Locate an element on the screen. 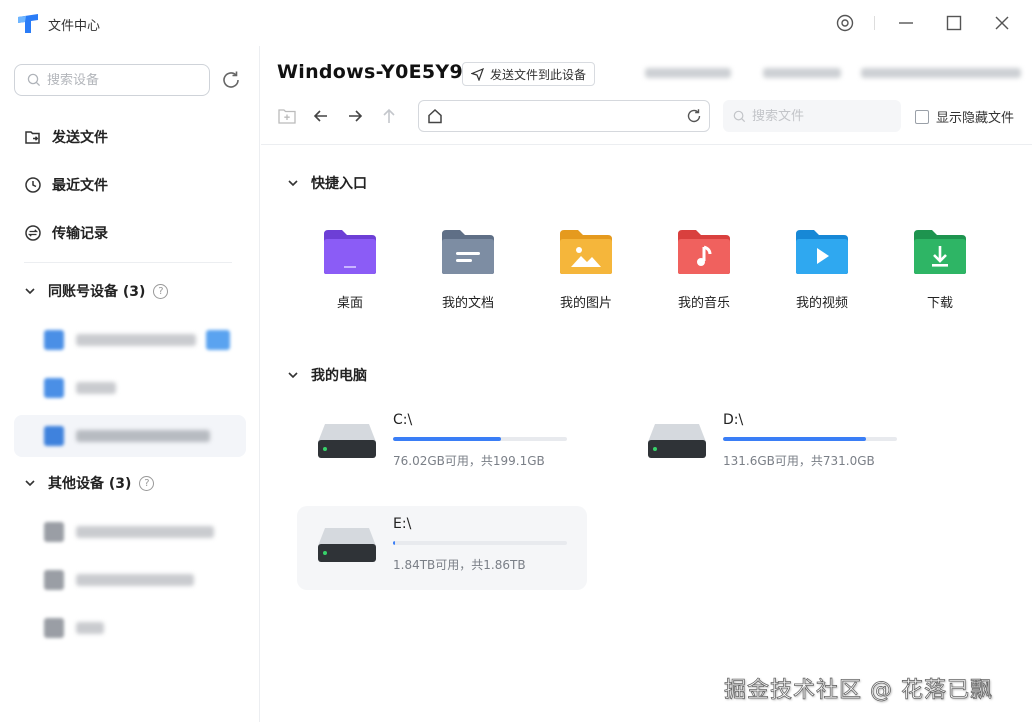 This screenshot has width=1032, height=722. sidebar-divider is located at coordinates (128, 262).